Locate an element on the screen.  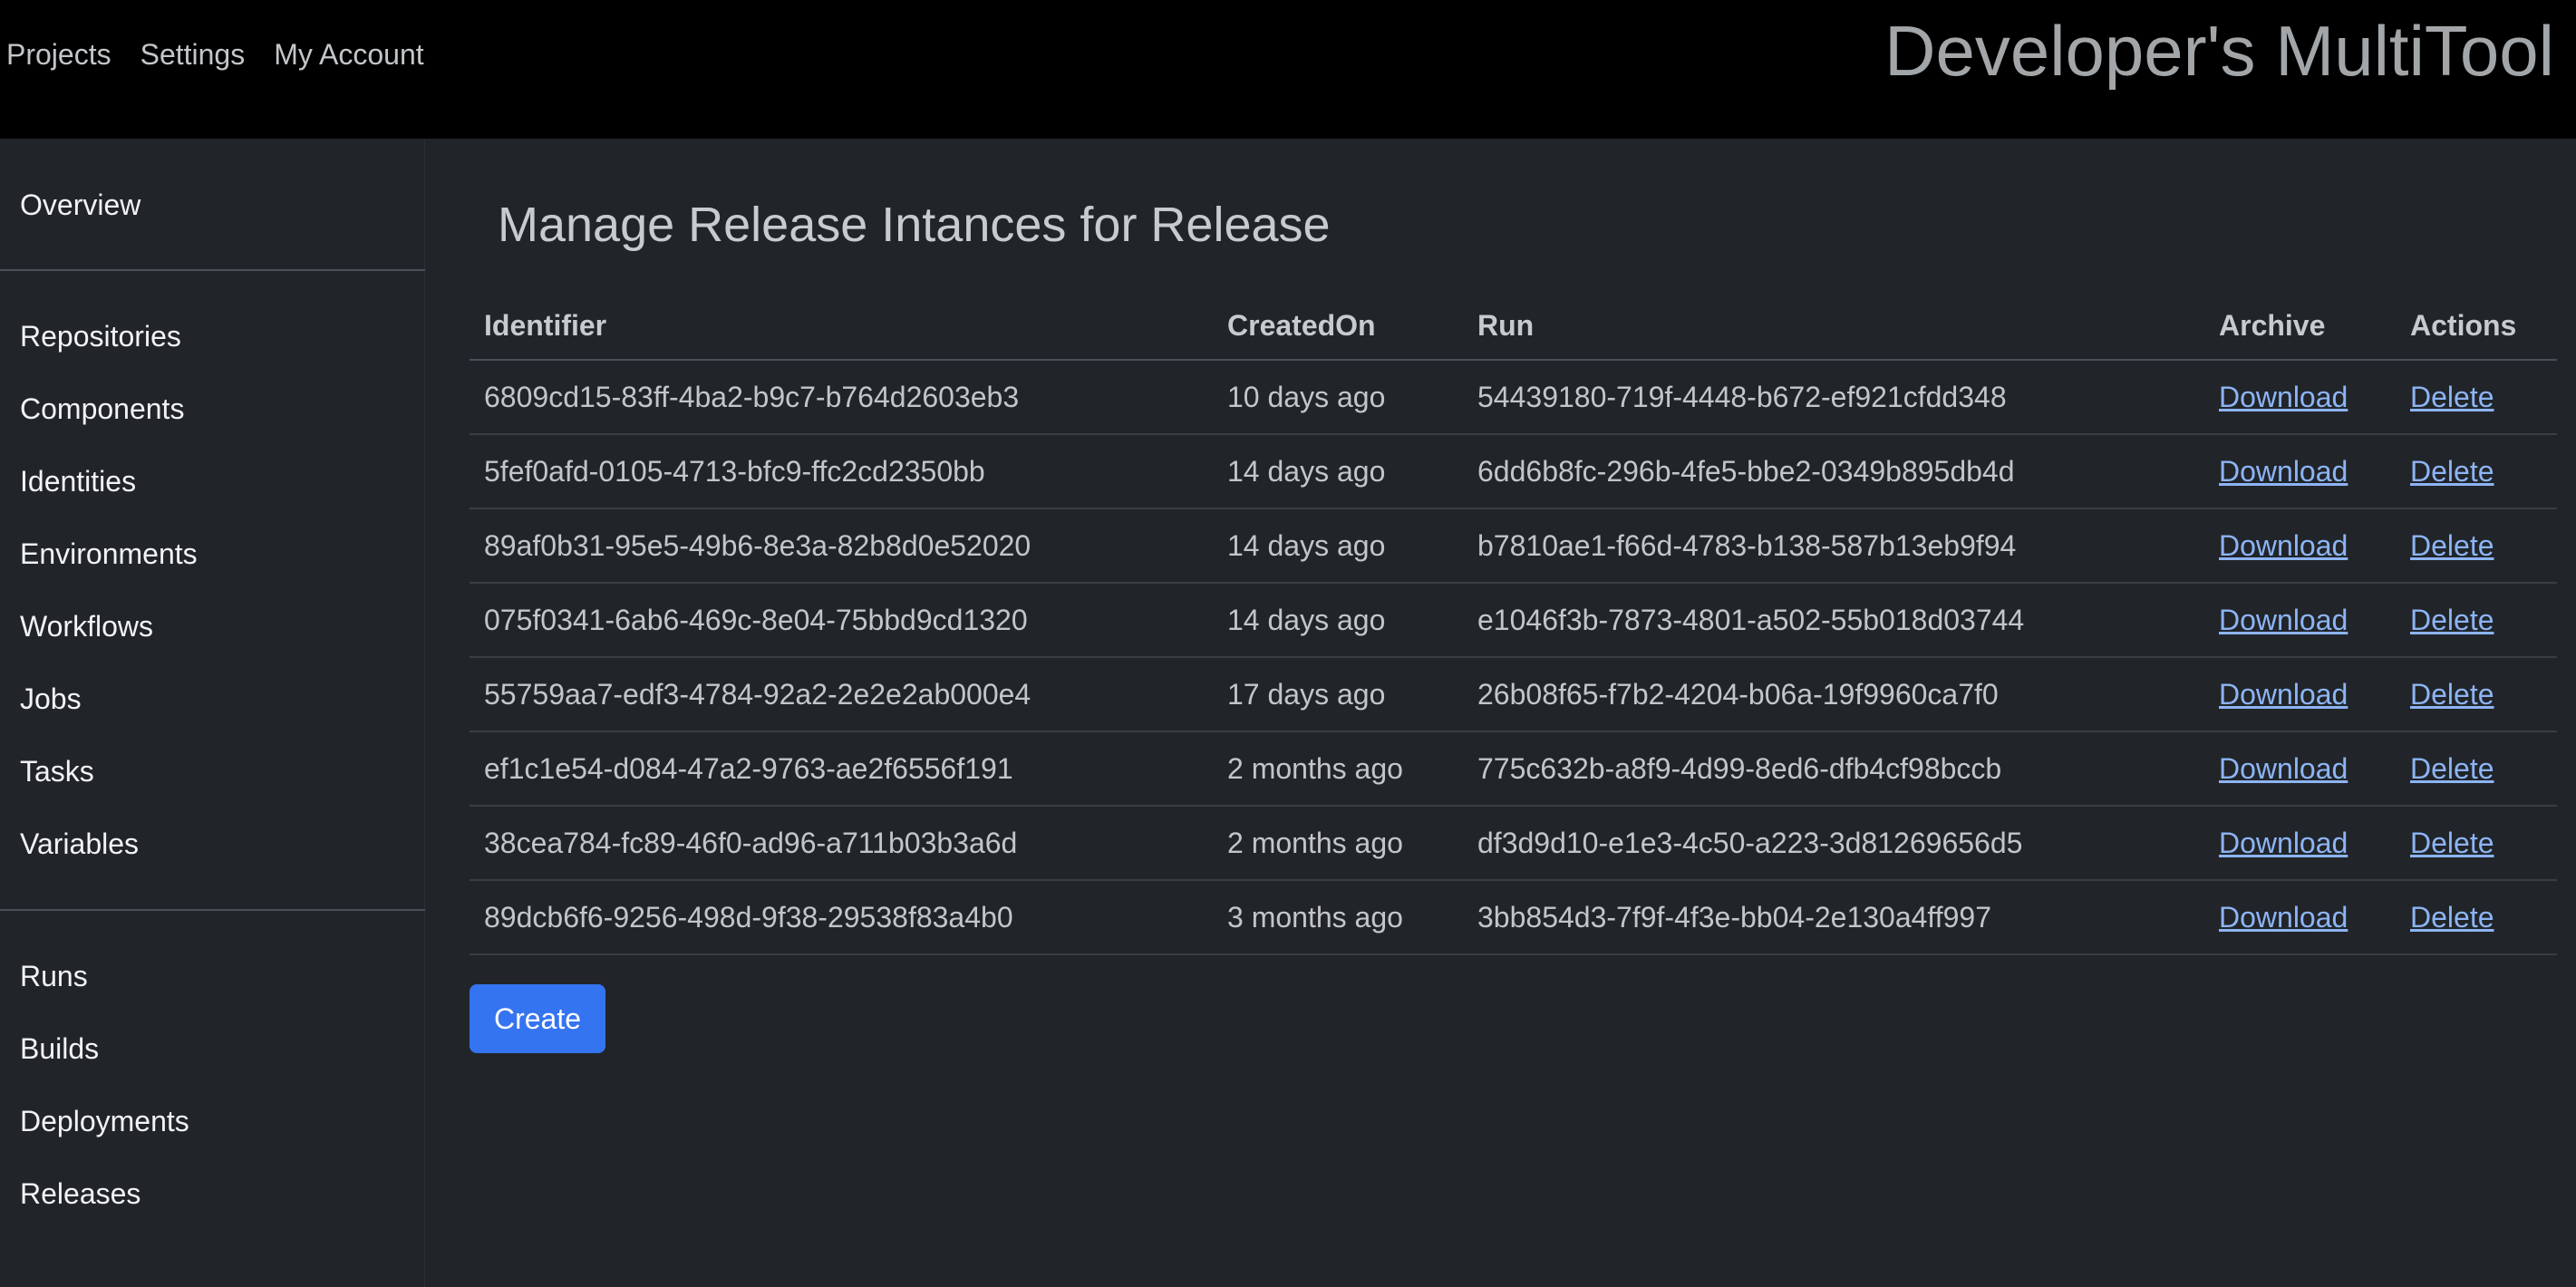
column-header-run: Run is located at coordinates (1833, 327).